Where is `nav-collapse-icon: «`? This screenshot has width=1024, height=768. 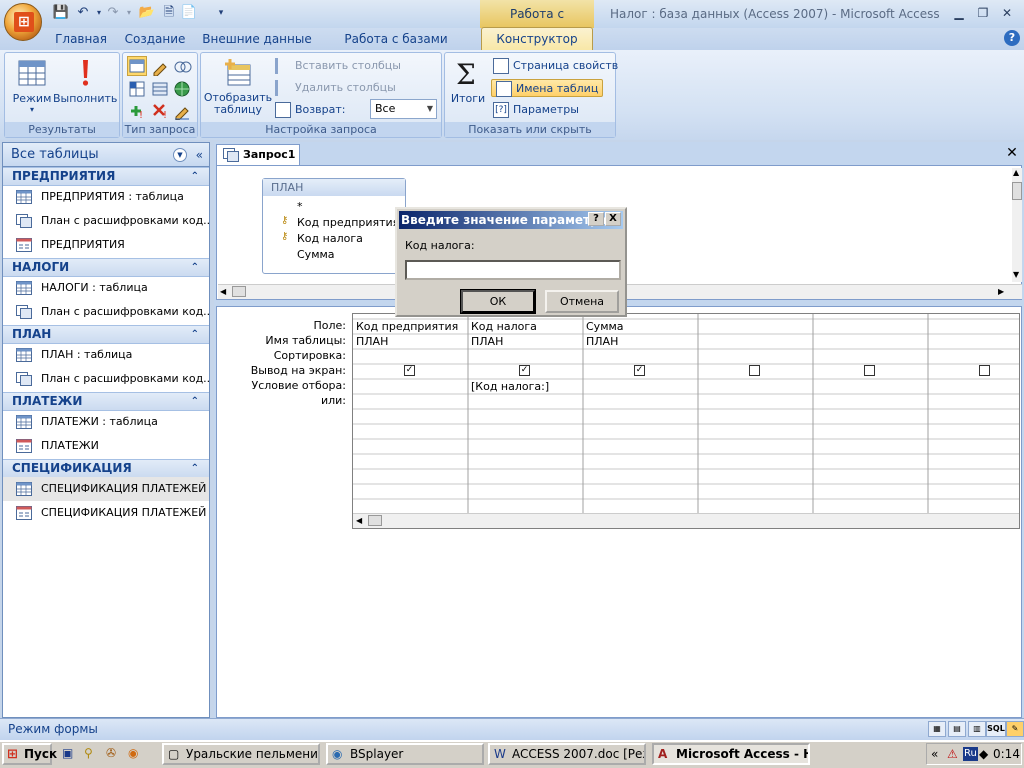
nav-collapse-icon: « is located at coordinates (199, 155).